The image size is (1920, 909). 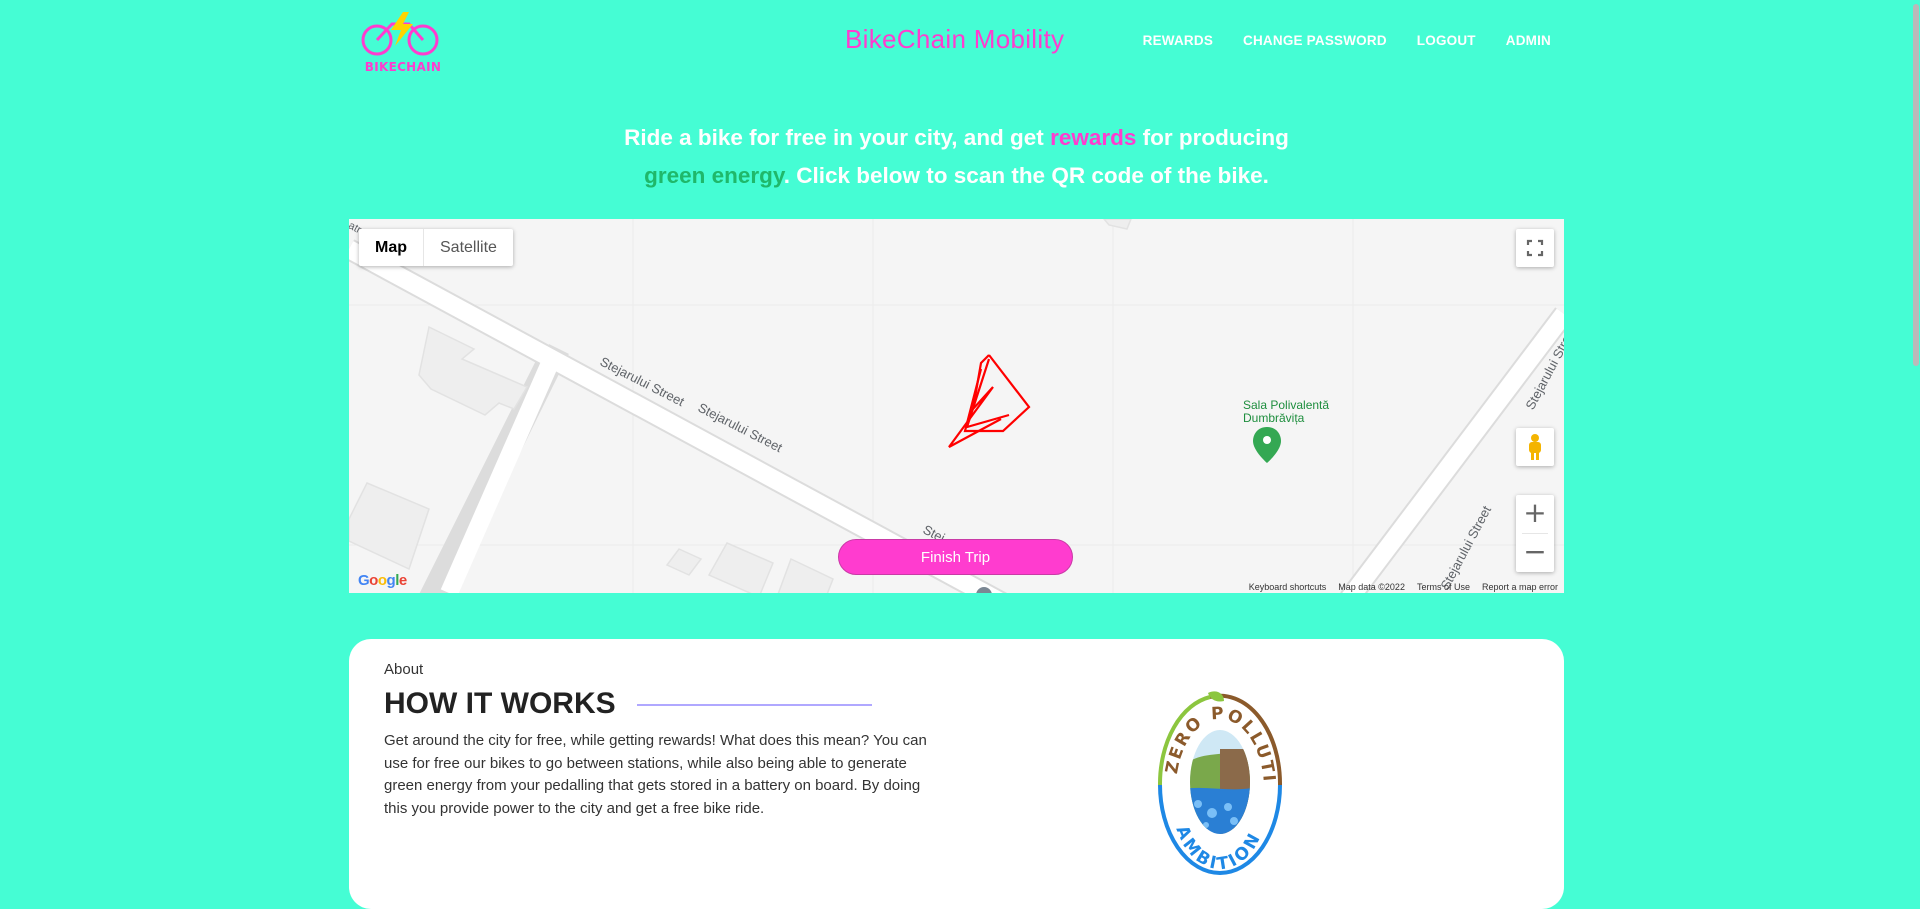 I want to click on nav-change-password: CHANGE PASSWORD, so click(x=1315, y=40).